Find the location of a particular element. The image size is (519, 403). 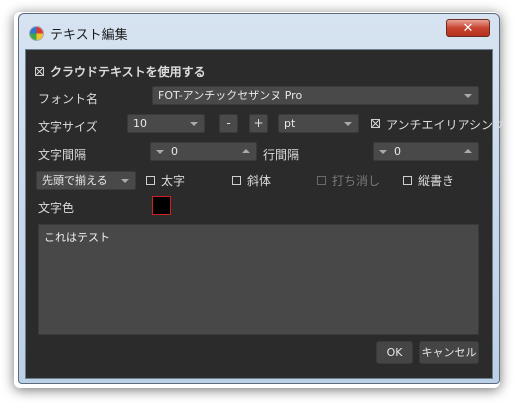

strikethrough-label: 打ち消し is located at coordinates (356, 181).